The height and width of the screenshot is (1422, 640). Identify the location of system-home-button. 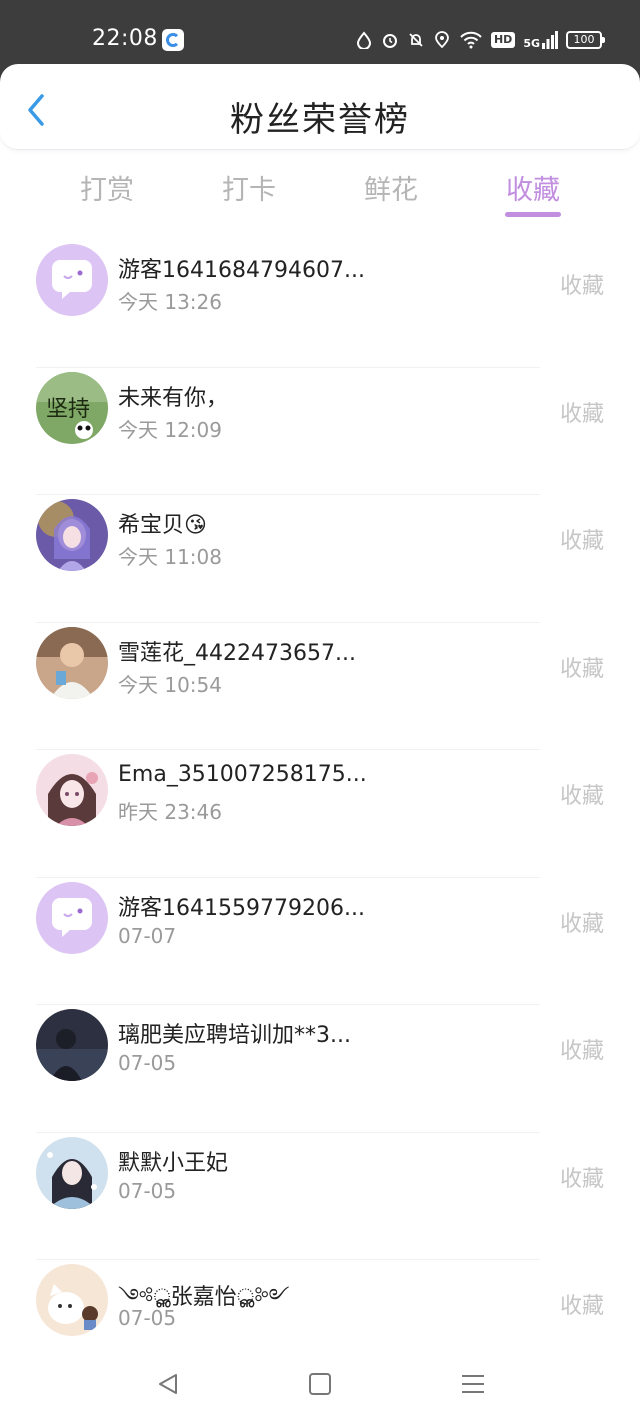
(320, 1384).